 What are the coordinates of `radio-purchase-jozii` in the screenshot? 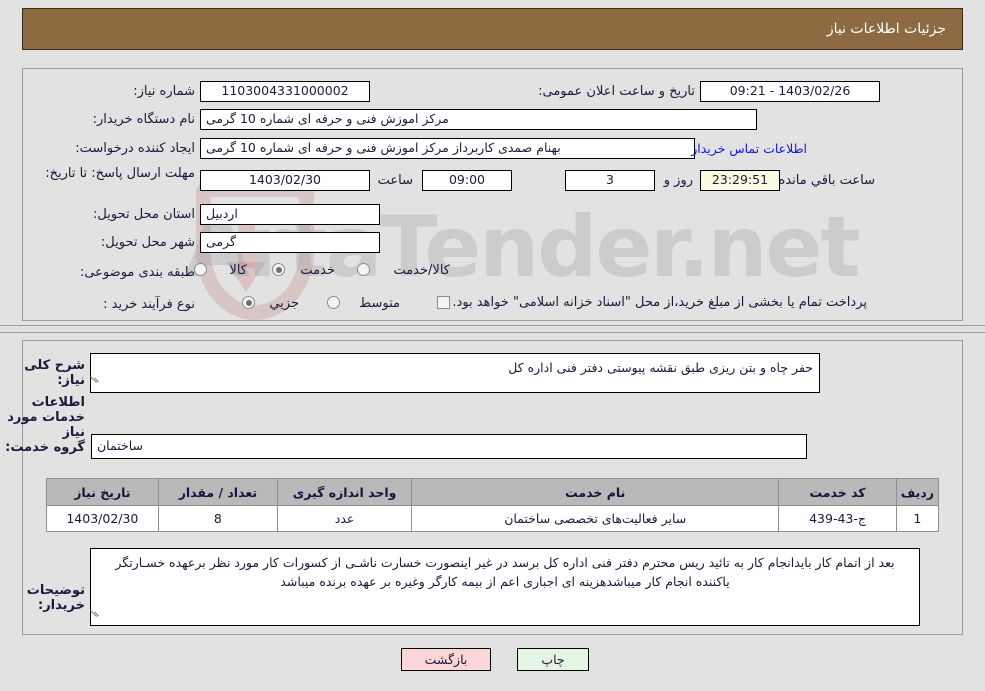 It's located at (248, 302).